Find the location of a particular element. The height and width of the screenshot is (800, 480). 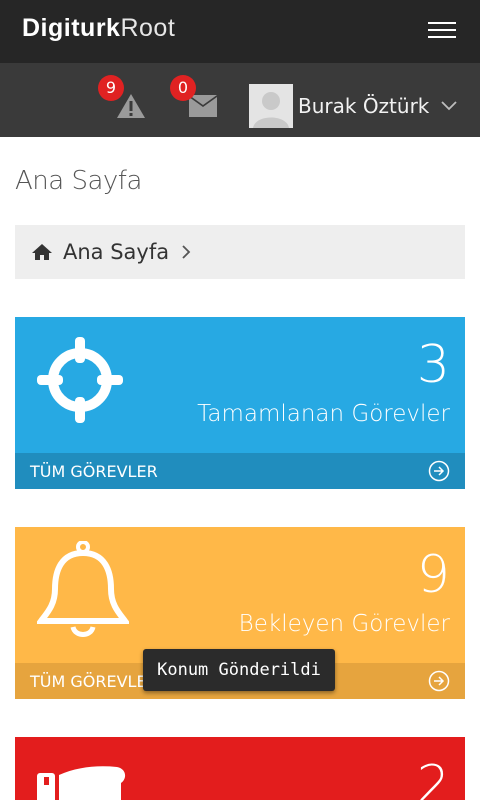

alerts-button: 9 is located at coordinates (125, 99).